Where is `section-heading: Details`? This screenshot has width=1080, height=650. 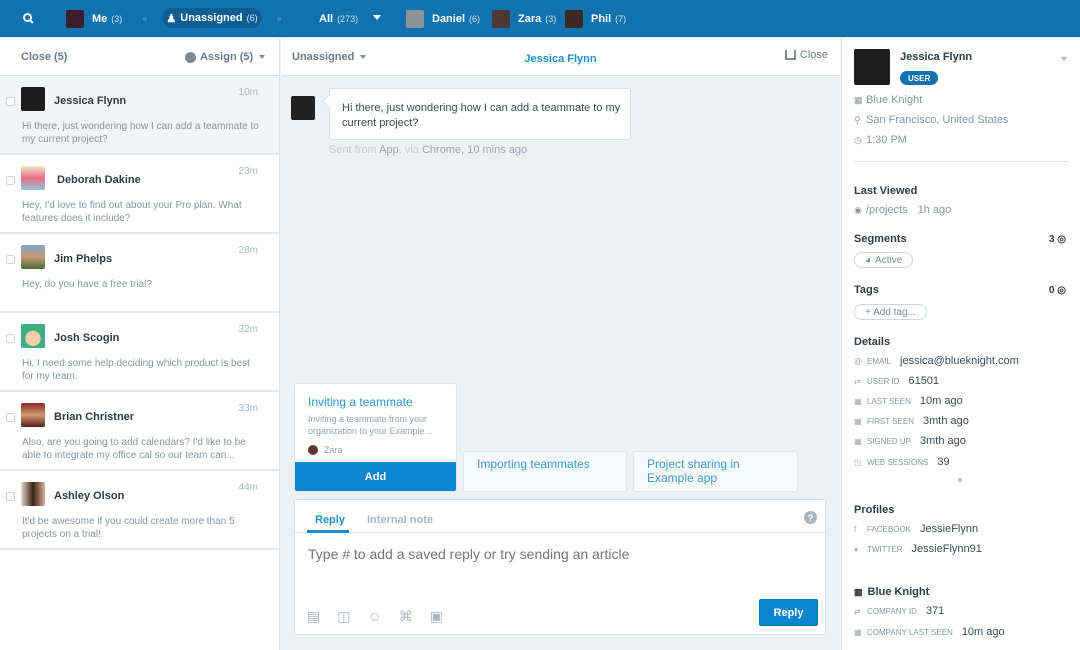
section-heading: Details is located at coordinates (872, 342).